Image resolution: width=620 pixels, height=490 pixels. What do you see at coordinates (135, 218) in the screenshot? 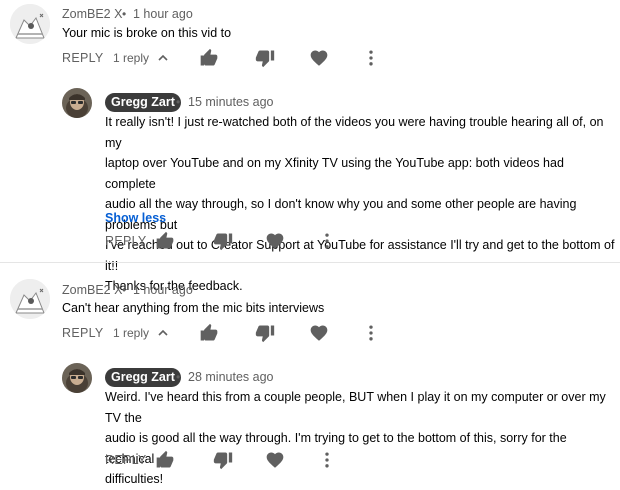
I see `show-less-link: Show less` at bounding box center [135, 218].